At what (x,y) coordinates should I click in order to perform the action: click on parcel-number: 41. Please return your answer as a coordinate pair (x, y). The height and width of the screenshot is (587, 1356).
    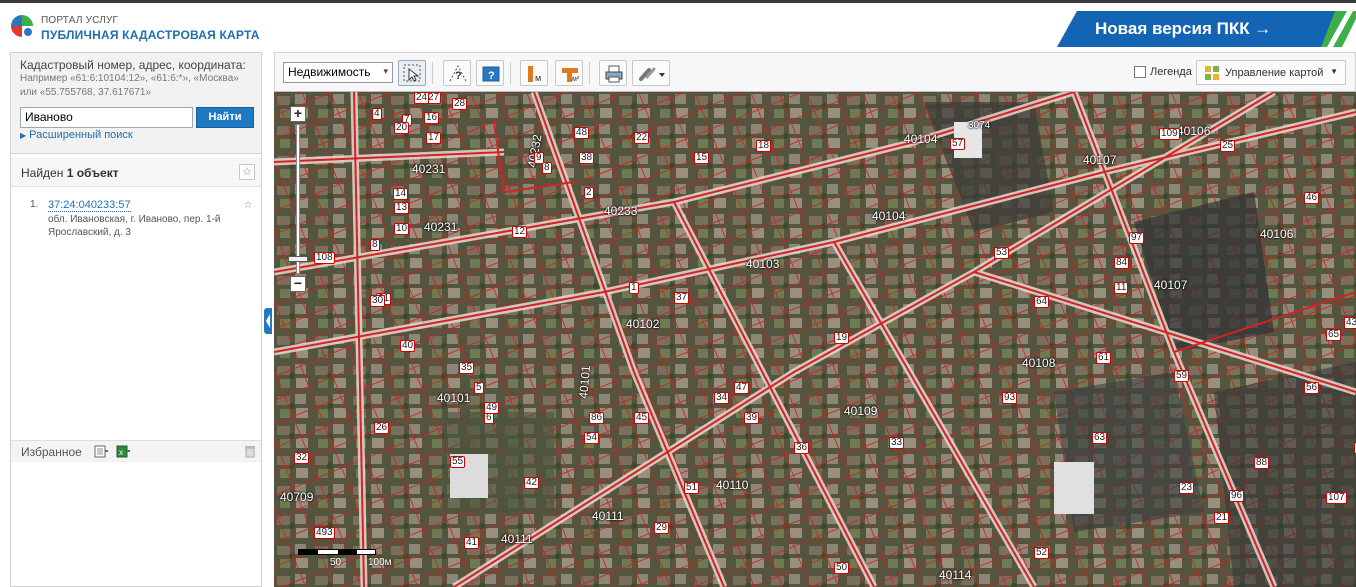
    Looking at the image, I should click on (472, 543).